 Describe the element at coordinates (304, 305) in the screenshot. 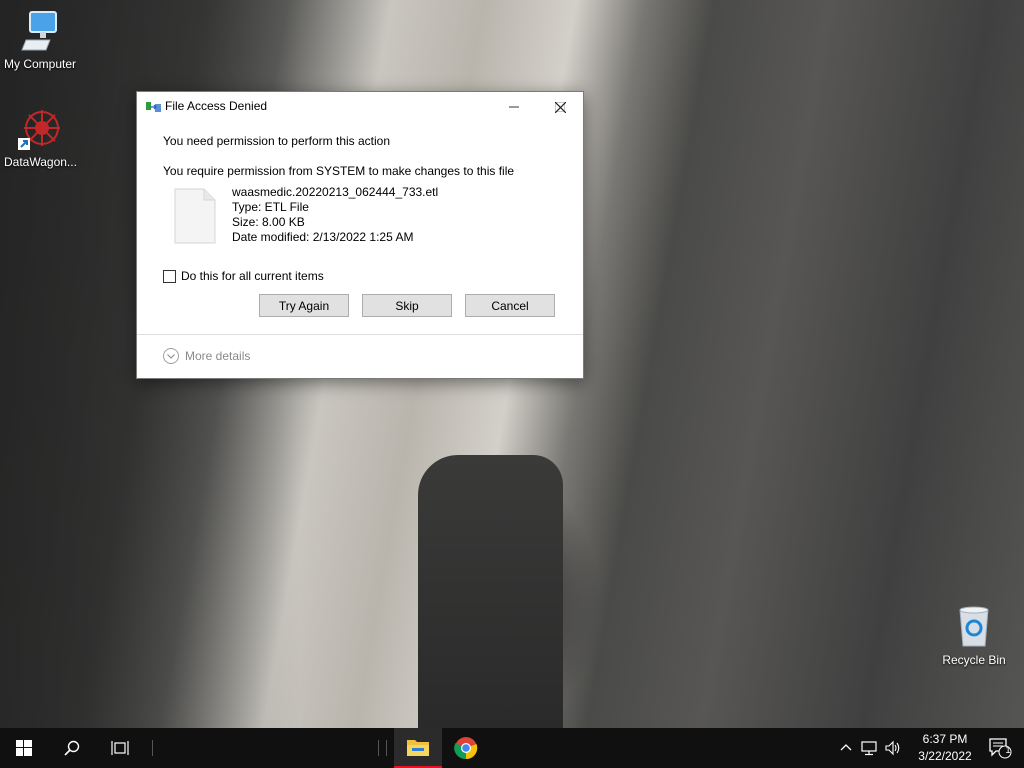

I see `try-again-button: Try Again` at that location.